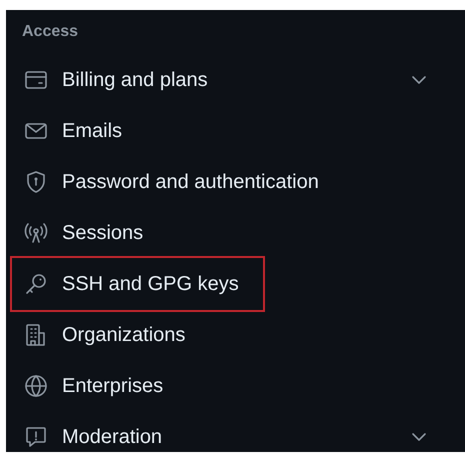 This screenshot has height=455, width=465. What do you see at coordinates (36, 334) in the screenshot?
I see `building-icon` at bounding box center [36, 334].